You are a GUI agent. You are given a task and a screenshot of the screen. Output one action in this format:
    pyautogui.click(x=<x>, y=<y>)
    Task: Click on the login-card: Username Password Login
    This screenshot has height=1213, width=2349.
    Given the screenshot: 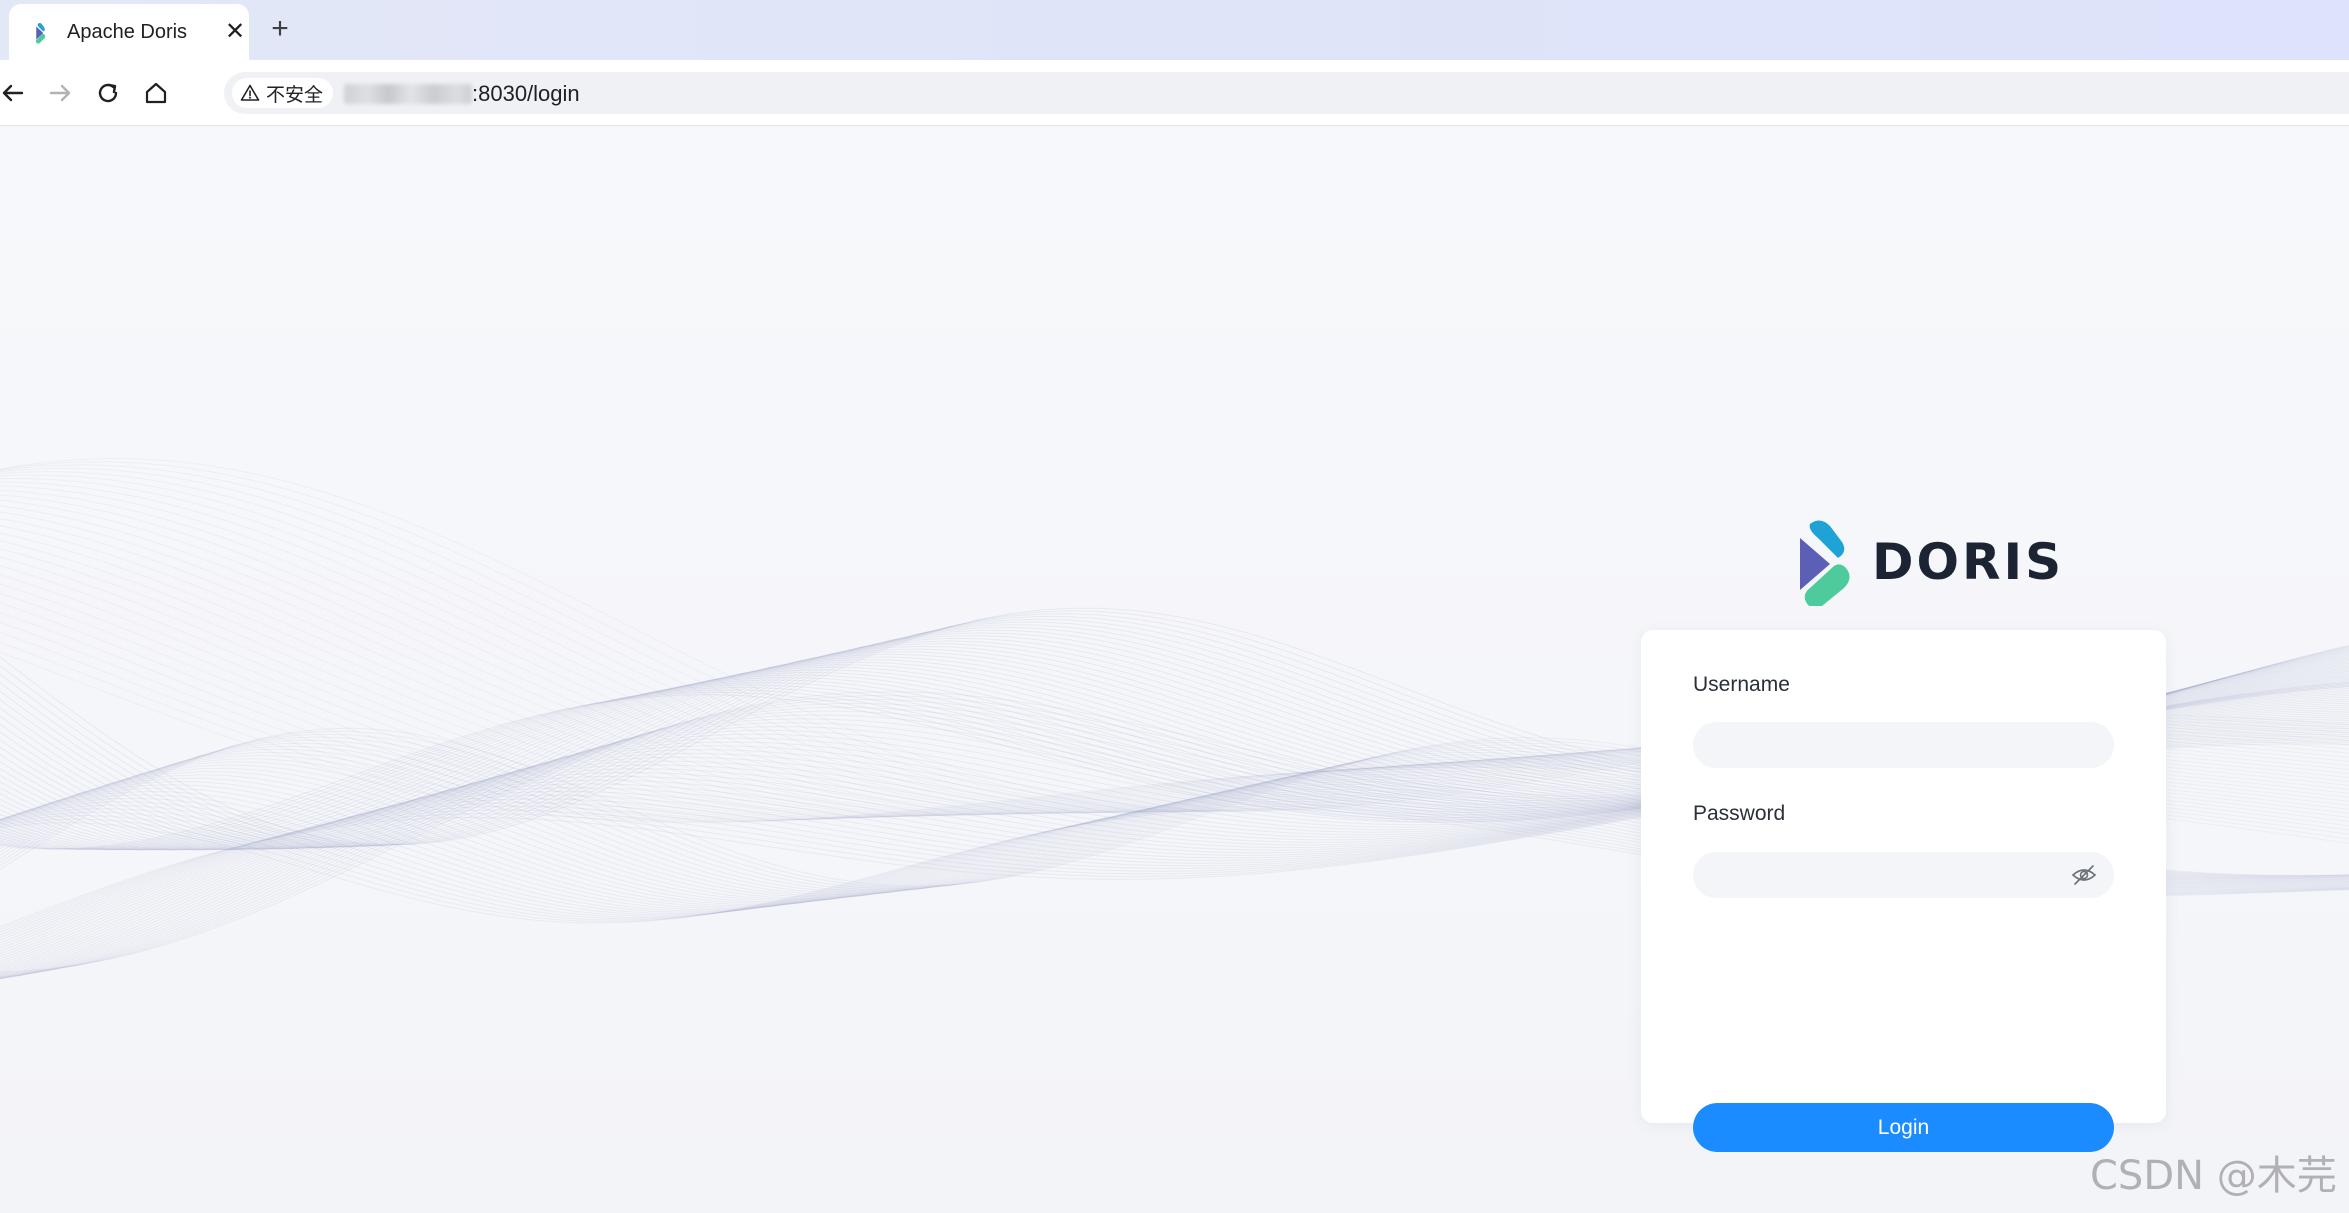 What is the action you would take?
    pyautogui.click(x=1903, y=891)
    